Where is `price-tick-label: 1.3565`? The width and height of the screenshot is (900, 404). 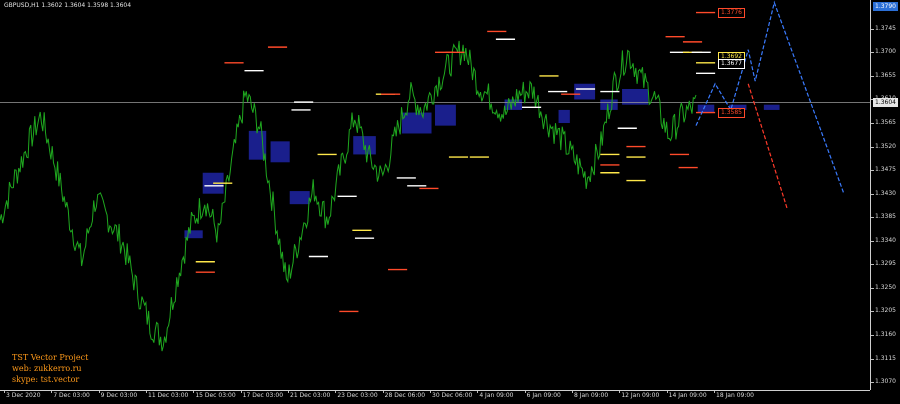
price-tick-label: 1.3565 is located at coordinates (885, 123).